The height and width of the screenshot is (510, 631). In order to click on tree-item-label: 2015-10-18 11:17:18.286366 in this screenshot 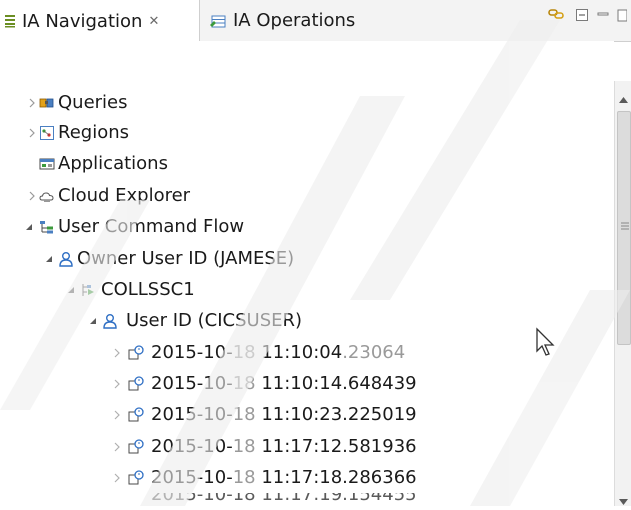, I will do `click(284, 477)`.